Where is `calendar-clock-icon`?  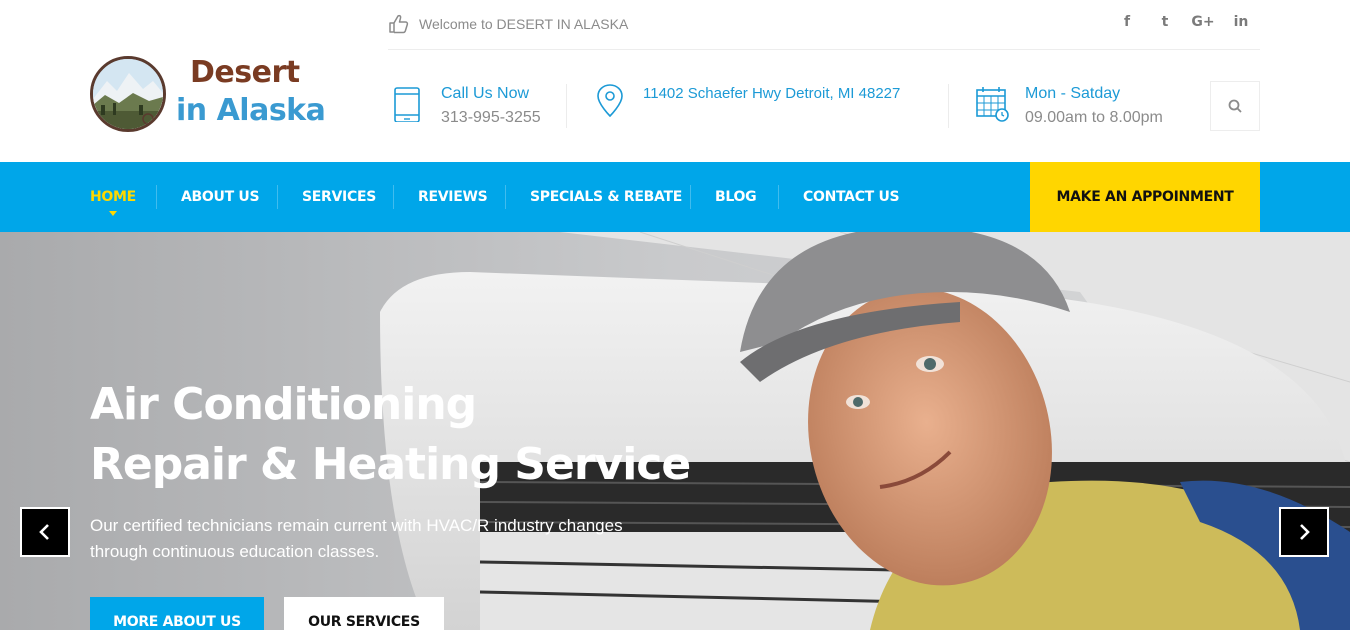
calendar-clock-icon is located at coordinates (992, 104).